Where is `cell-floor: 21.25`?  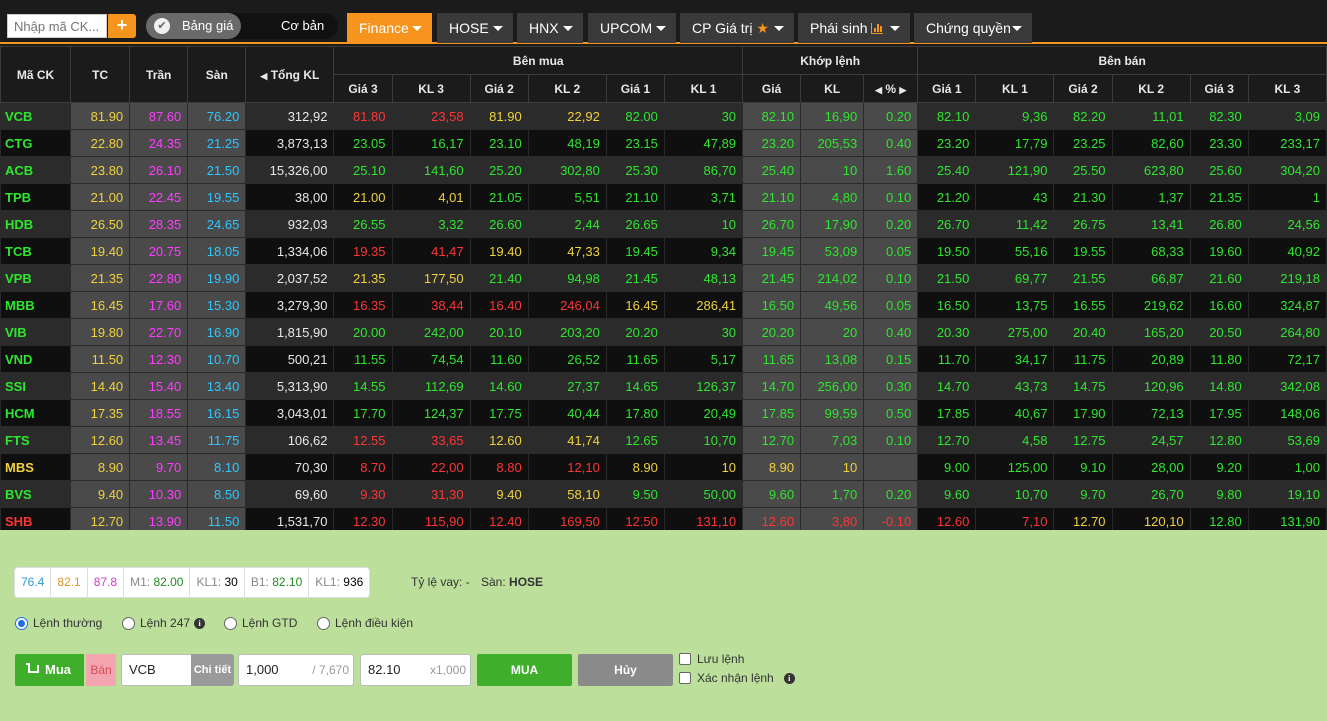 cell-floor: 21.25 is located at coordinates (217, 143).